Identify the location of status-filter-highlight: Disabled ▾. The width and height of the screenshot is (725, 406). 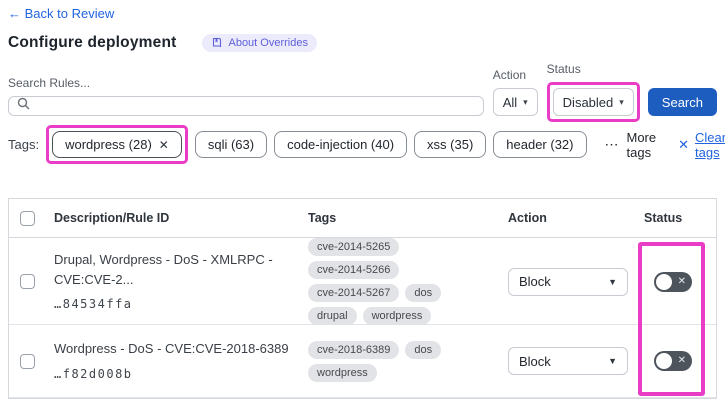
(593, 102).